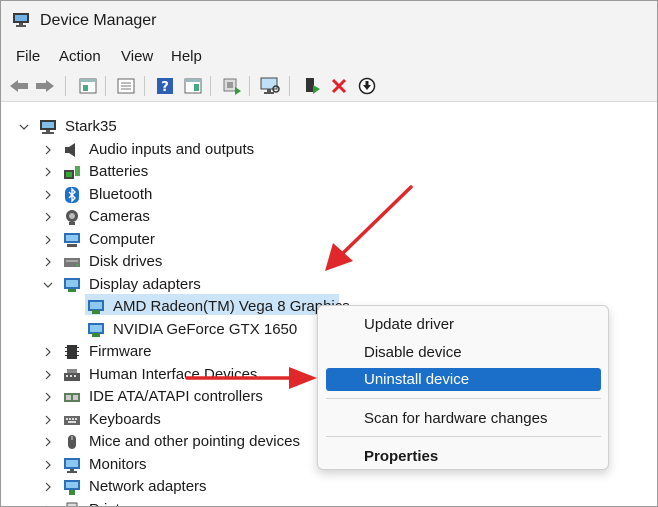  What do you see at coordinates (72, 352) in the screenshot?
I see `firmware-icon` at bounding box center [72, 352].